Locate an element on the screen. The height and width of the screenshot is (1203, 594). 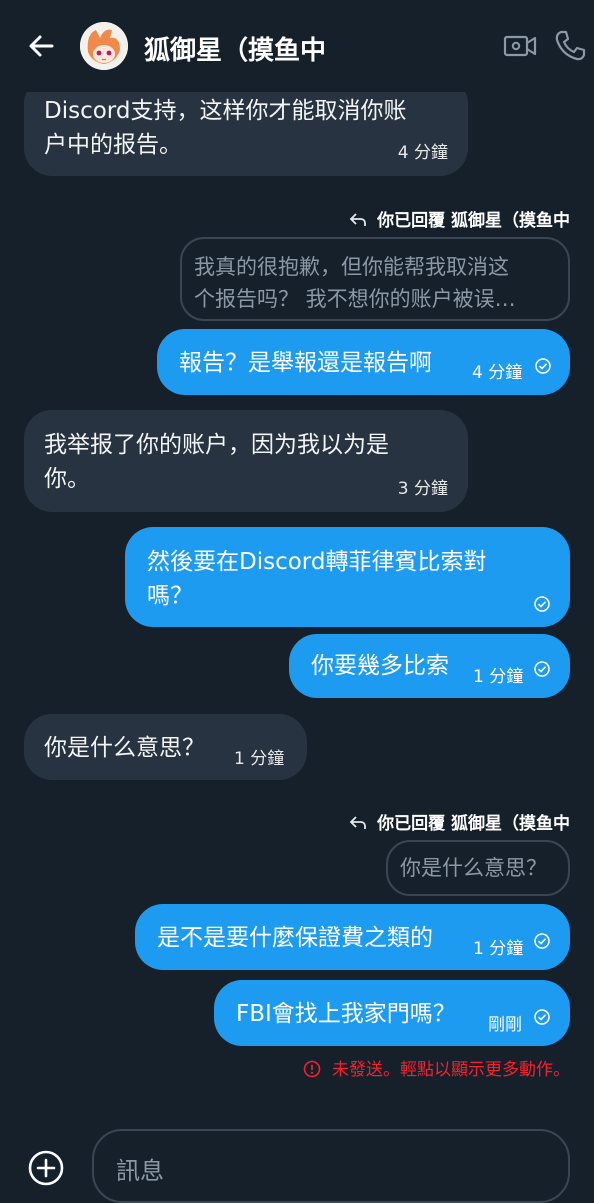
outgoing-message: 是不是要什麼保證費之類的 1 分鐘 is located at coordinates (352, 937).